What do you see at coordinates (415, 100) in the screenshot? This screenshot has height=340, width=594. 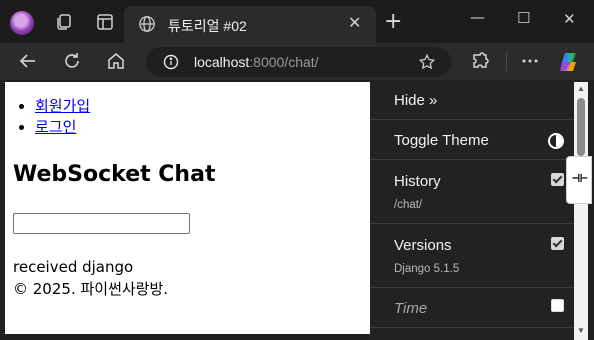 I see `hide-toolbar-button: Hide »` at bounding box center [415, 100].